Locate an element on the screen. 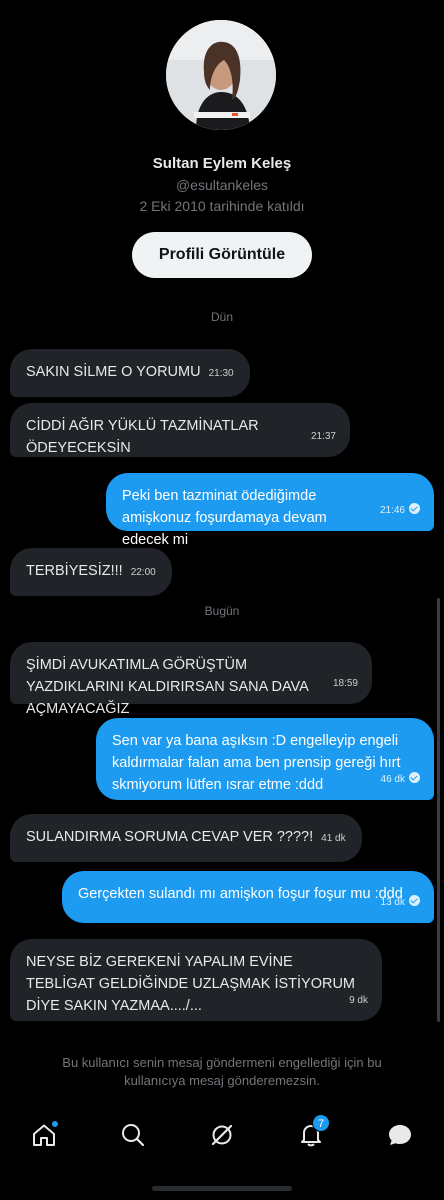 The image size is (444, 1200). grok-icon is located at coordinates (222, 1135).